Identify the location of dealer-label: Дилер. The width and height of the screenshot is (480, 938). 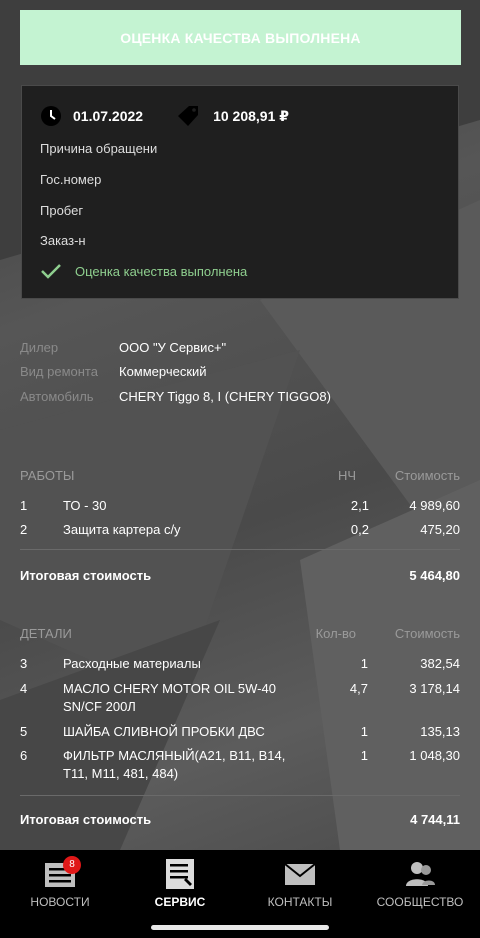
(39, 347).